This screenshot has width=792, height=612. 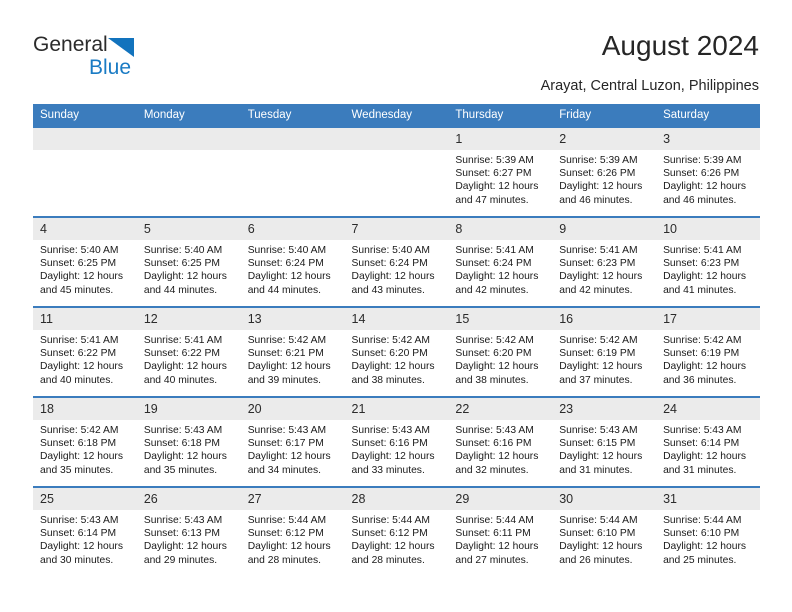 What do you see at coordinates (598, 160) in the screenshot?
I see `detail-sunrise: Sunrise: 5:39 AM` at bounding box center [598, 160].